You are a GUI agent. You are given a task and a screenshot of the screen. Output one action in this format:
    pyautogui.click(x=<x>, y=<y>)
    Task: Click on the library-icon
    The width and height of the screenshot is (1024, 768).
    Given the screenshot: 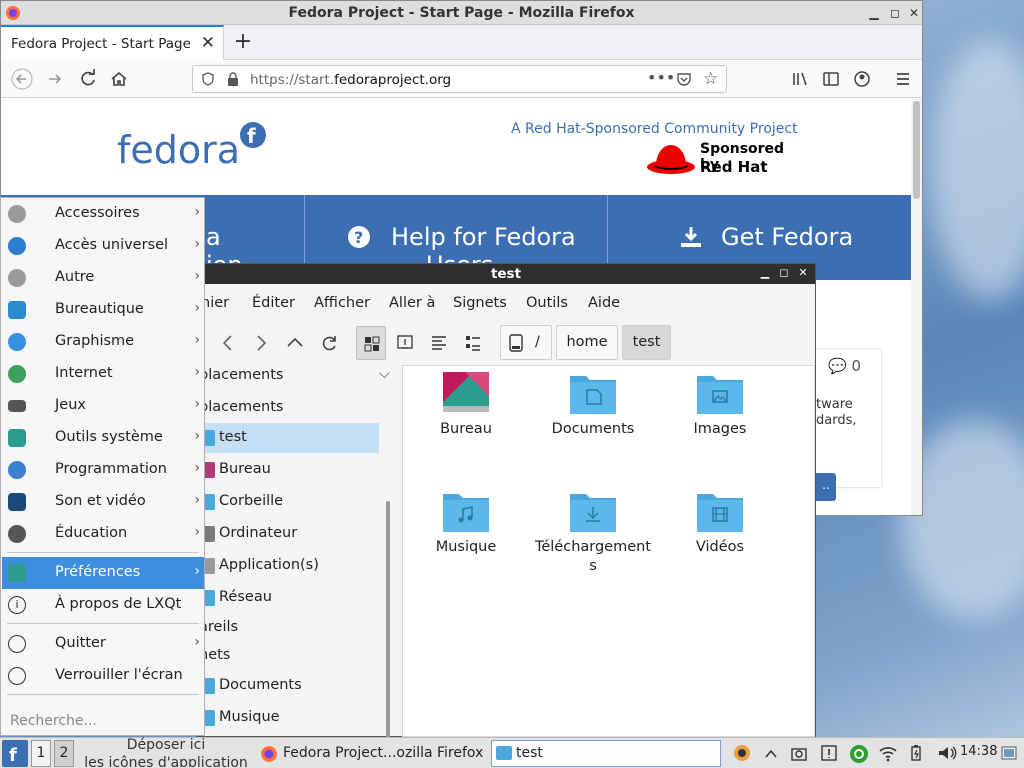 What is the action you would take?
    pyautogui.click(x=800, y=79)
    